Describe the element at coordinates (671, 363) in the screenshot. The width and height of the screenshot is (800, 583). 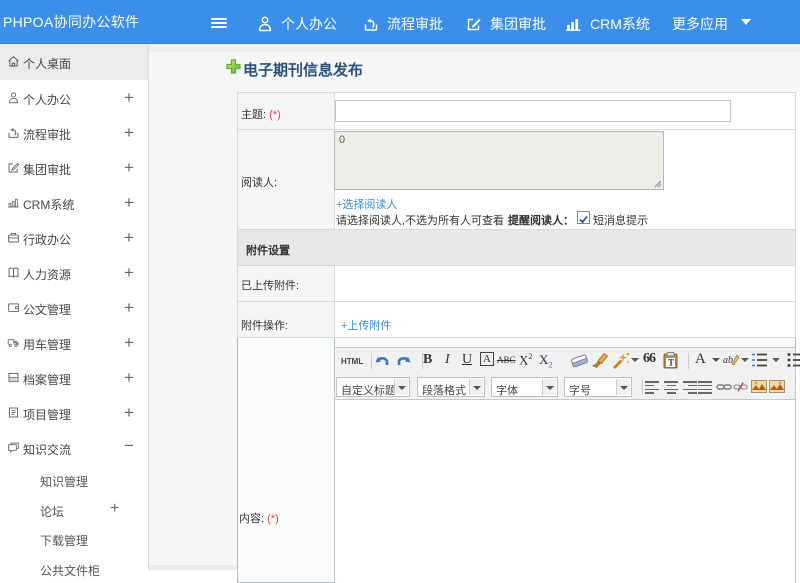
I see `svg-text: T` at that location.